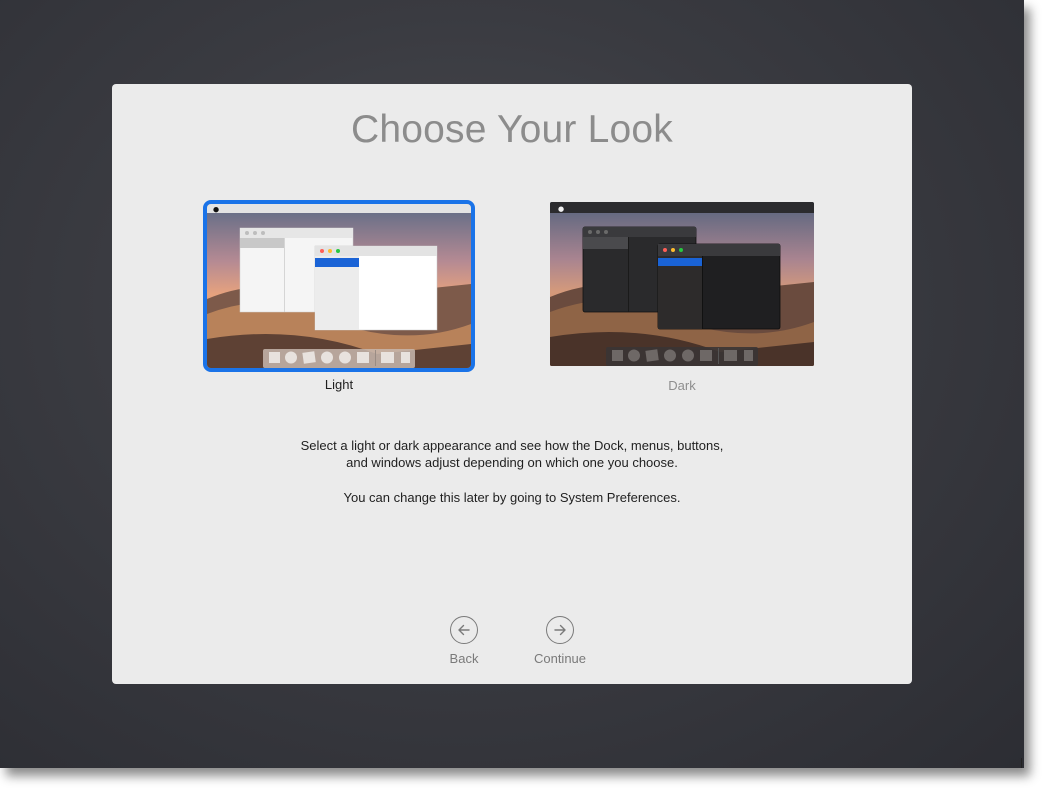 The image size is (1046, 790). Describe the element at coordinates (512, 129) in the screenshot. I see `page-title: Choose Your Look` at that location.